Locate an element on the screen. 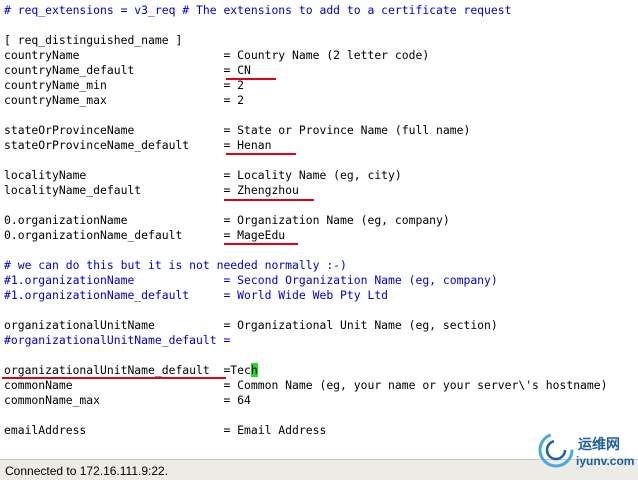  terminal-line: [ req_distinguished_name ] is located at coordinates (93, 40).